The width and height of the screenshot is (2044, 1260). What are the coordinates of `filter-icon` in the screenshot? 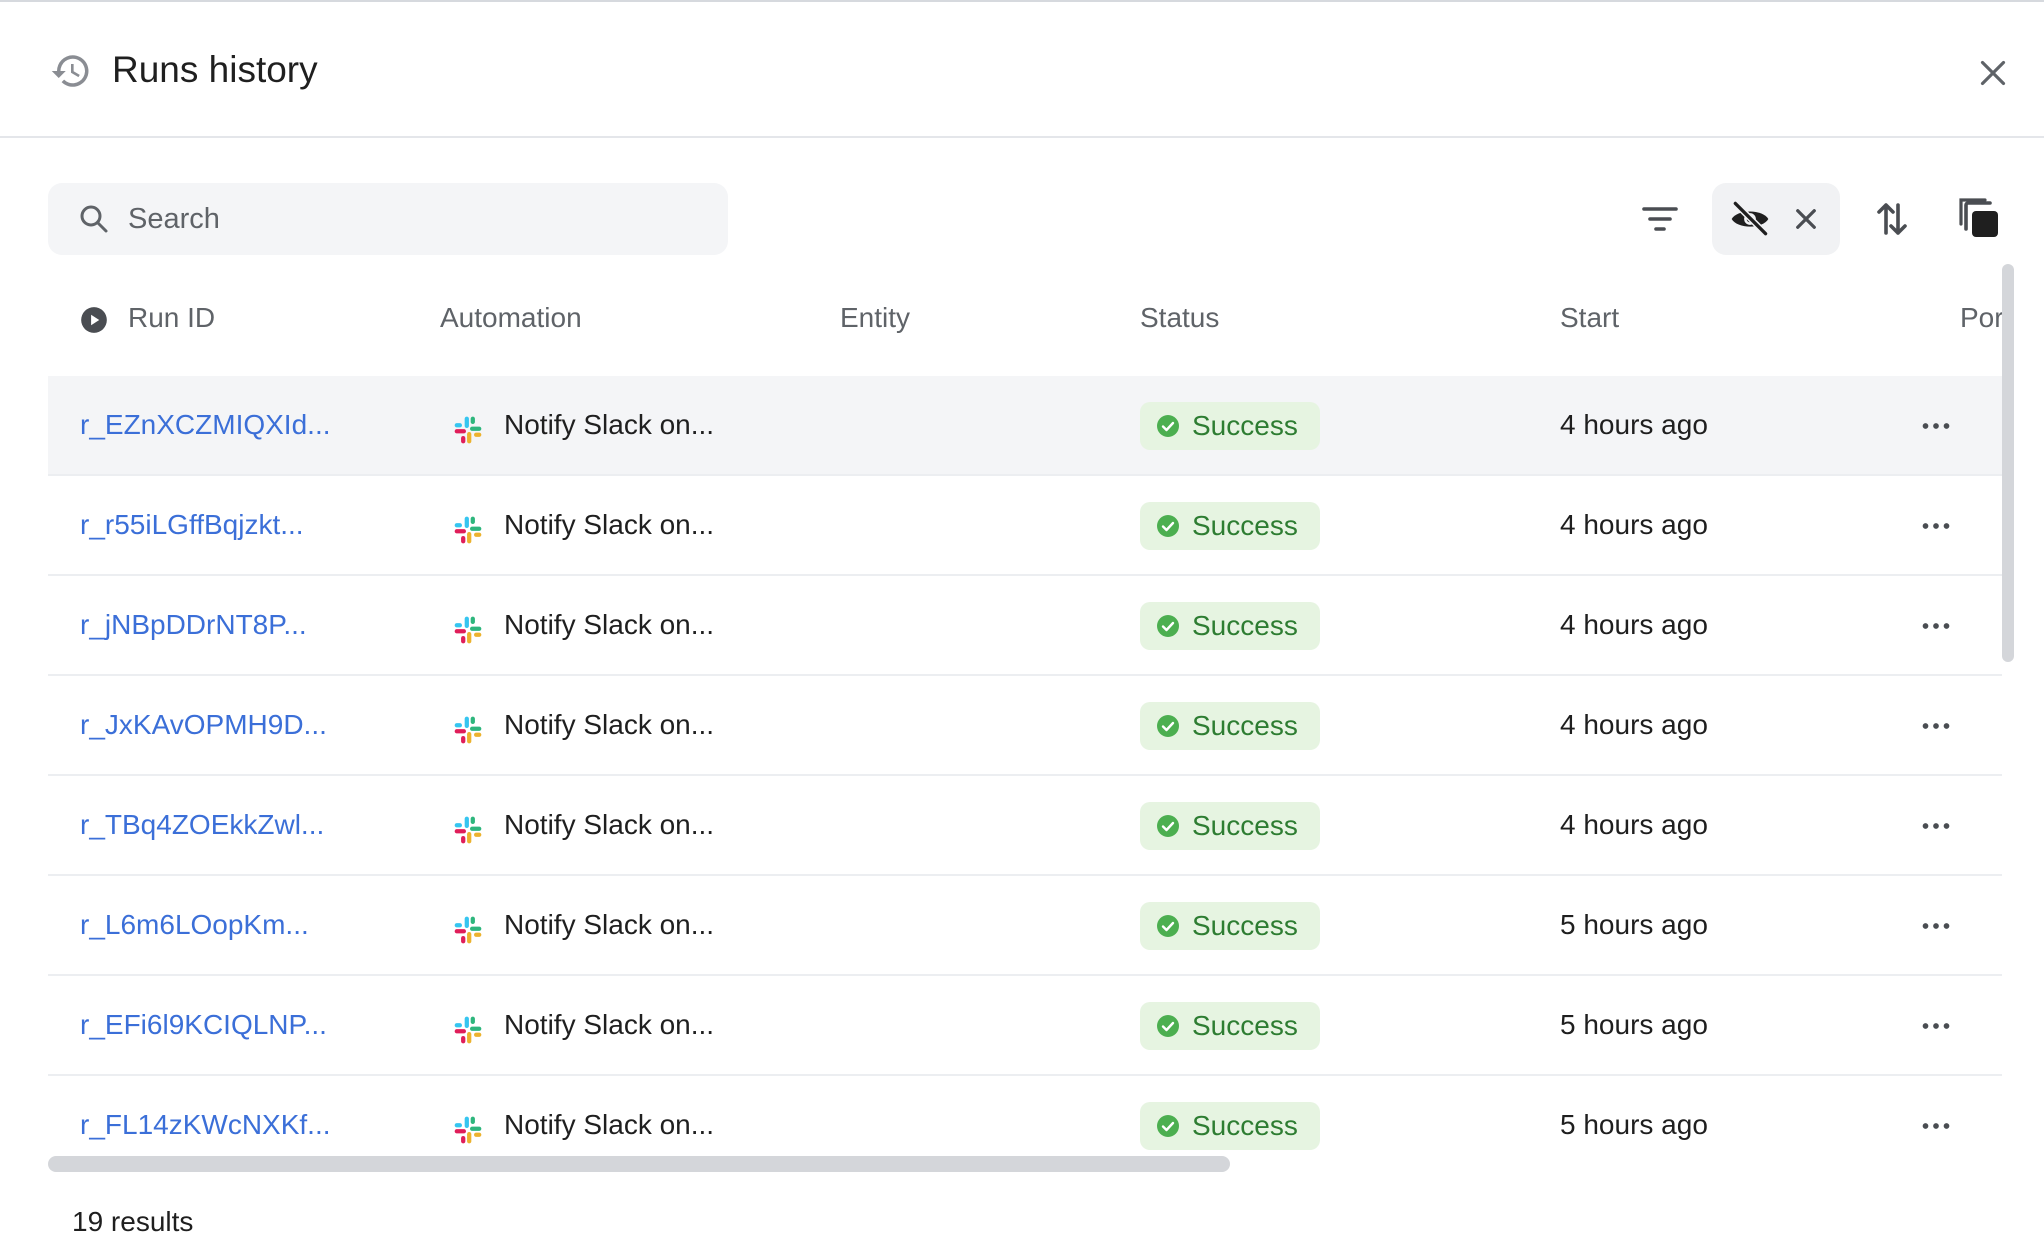 It's located at (1660, 219).